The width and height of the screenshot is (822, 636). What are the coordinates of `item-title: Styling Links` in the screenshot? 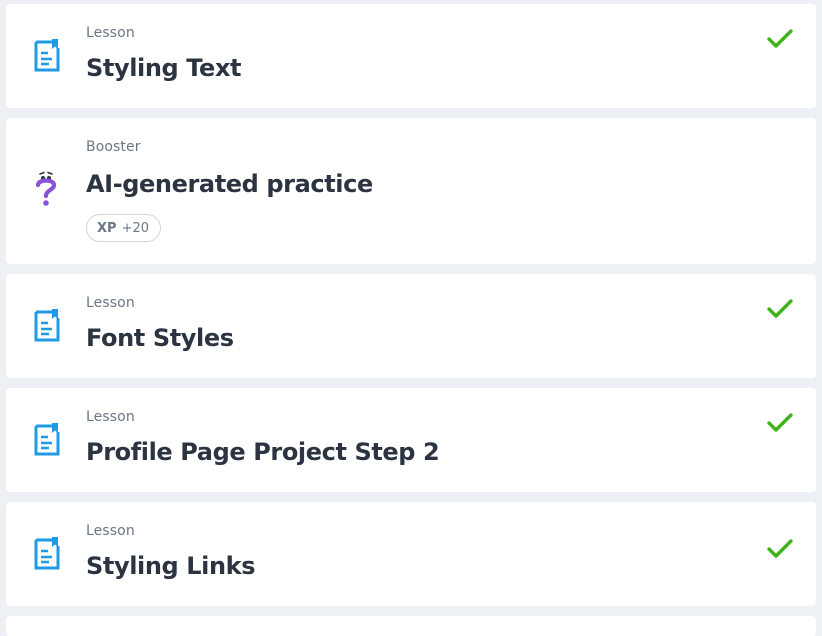 It's located at (171, 566).